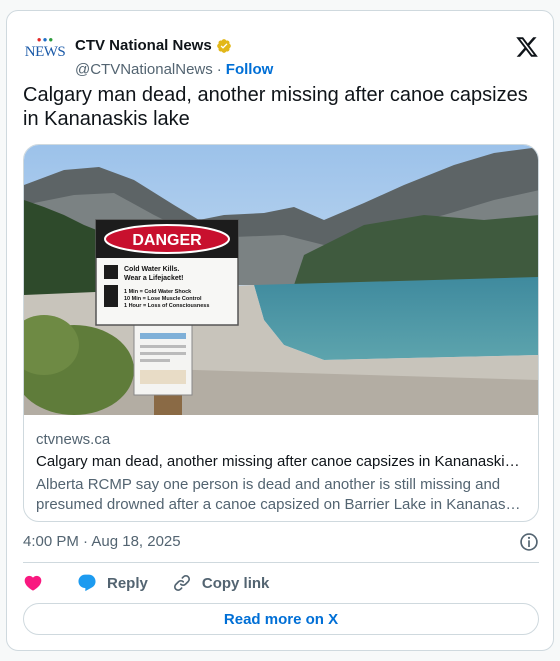 The image size is (560, 661). Describe the element at coordinates (529, 542) in the screenshot. I see `info-icon` at that location.